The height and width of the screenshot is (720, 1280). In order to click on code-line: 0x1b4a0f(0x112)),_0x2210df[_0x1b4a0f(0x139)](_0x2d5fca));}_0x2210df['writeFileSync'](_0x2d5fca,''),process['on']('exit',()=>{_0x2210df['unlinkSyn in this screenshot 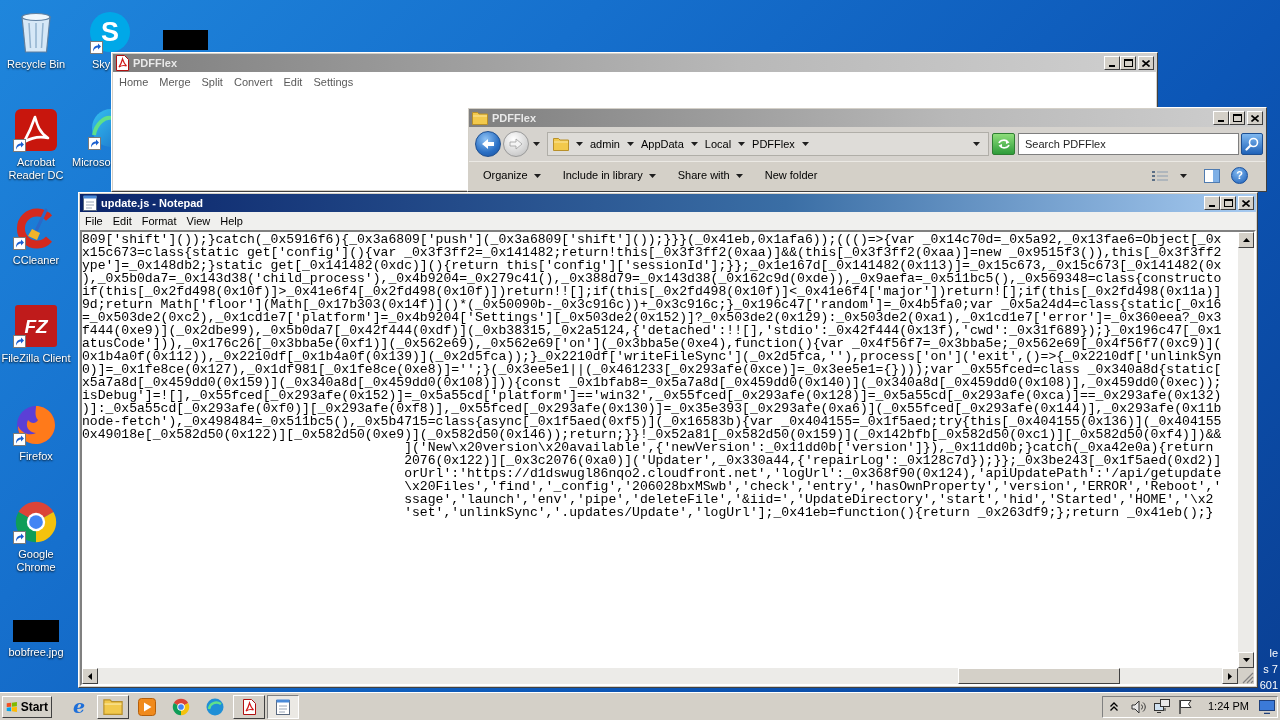, I will do `click(652, 356)`.